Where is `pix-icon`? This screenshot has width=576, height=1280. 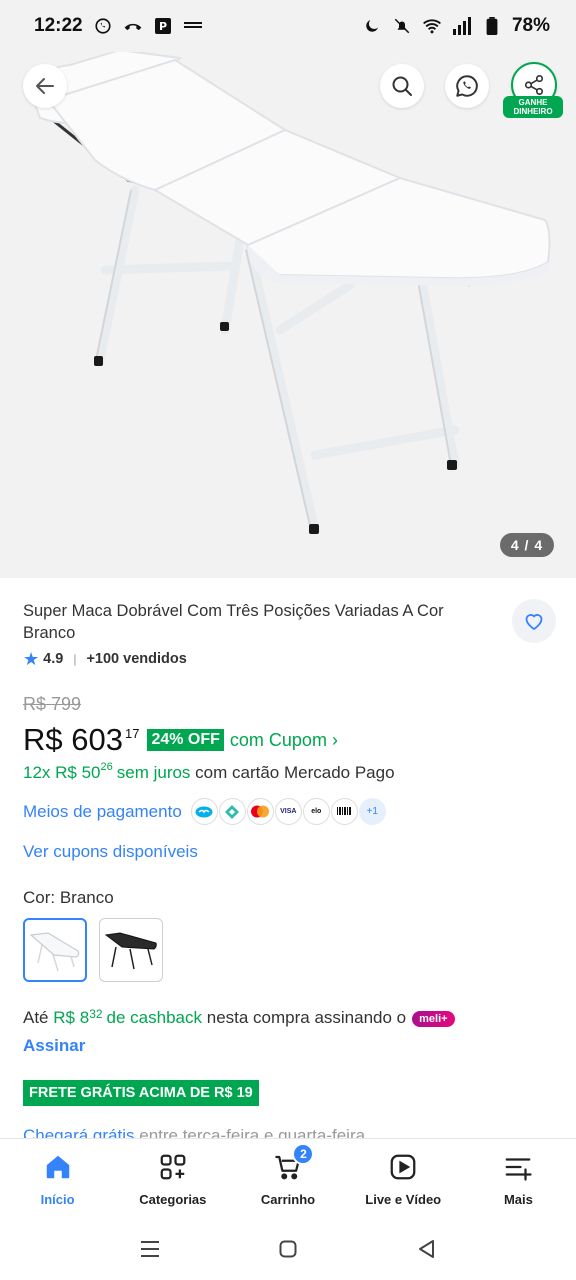
pix-icon is located at coordinates (232, 811).